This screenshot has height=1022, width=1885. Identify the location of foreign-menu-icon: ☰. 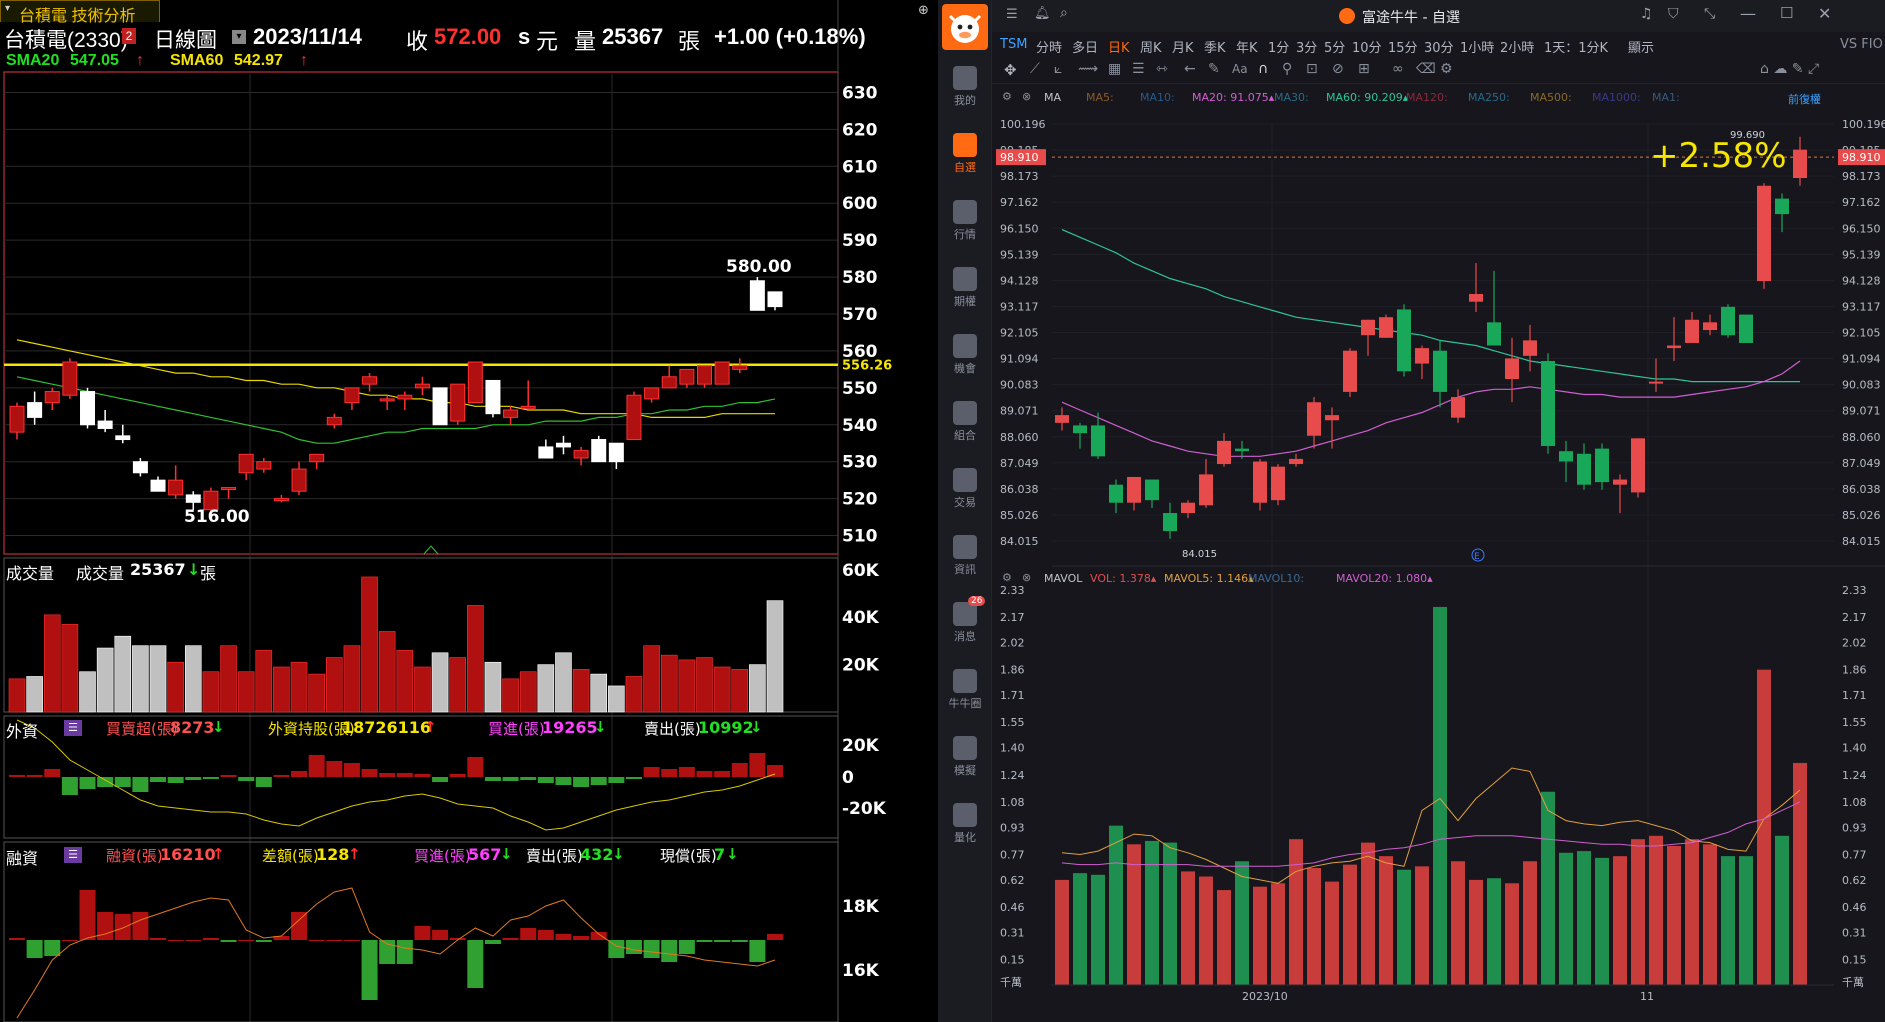
(73, 728).